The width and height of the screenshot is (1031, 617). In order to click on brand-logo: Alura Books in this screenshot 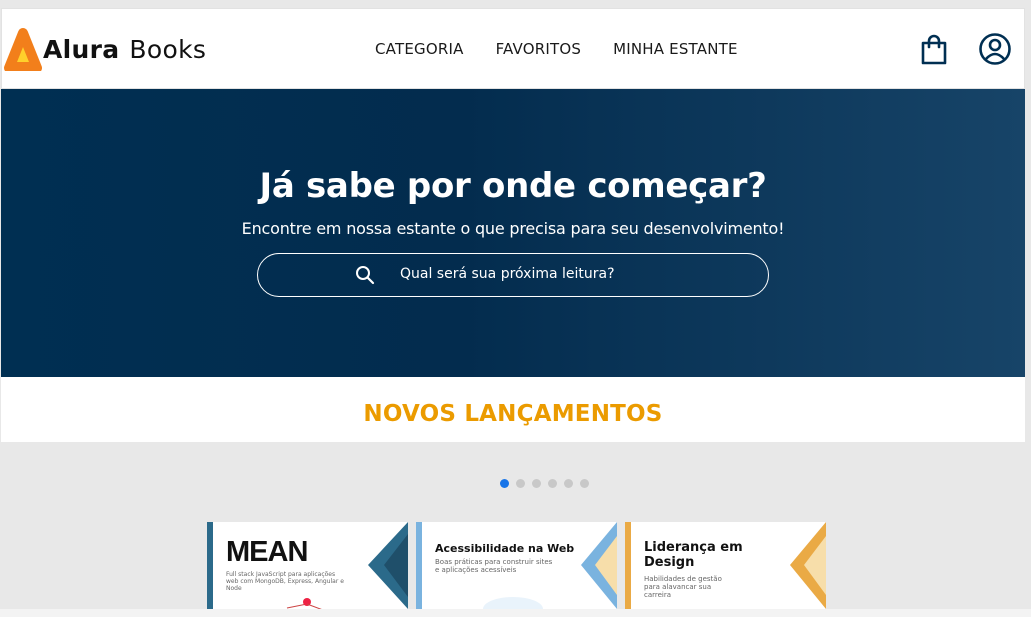, I will do `click(104, 49)`.